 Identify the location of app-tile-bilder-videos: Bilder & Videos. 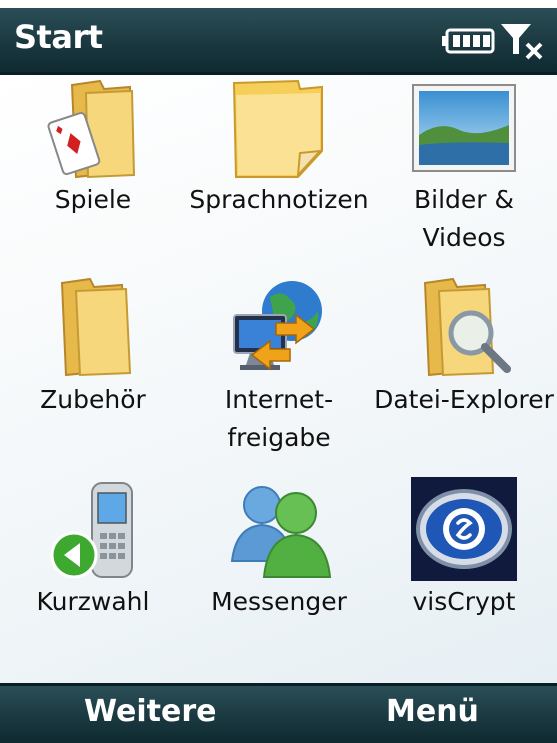
(464, 170).